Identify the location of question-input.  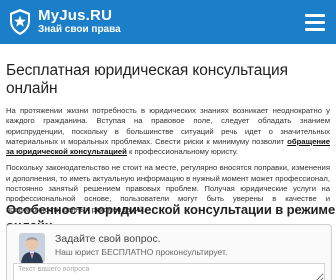
(169, 271).